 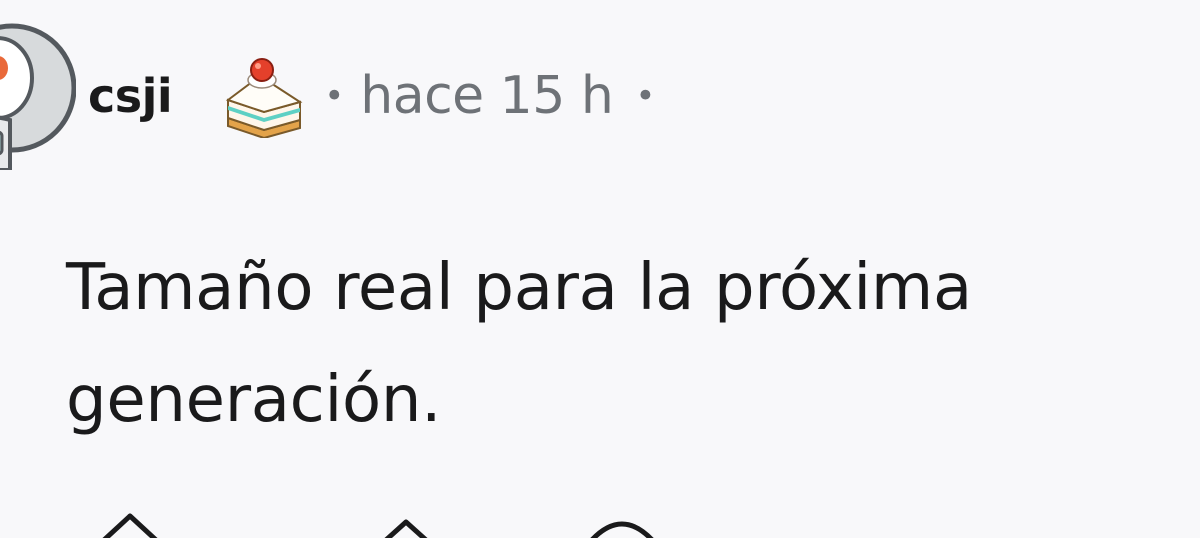 What do you see at coordinates (262, 97) in the screenshot?
I see `cake-icon` at bounding box center [262, 97].